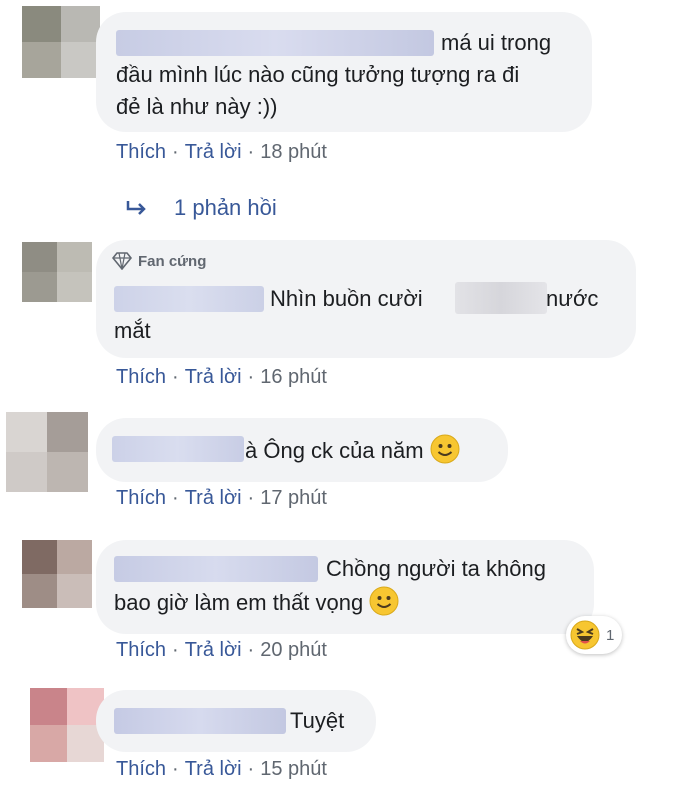 This screenshot has height=807, width=700. What do you see at coordinates (318, 74) in the screenshot?
I see `comment-text: đầu mình lúc nào cũng tưởng tượng ra đi` at bounding box center [318, 74].